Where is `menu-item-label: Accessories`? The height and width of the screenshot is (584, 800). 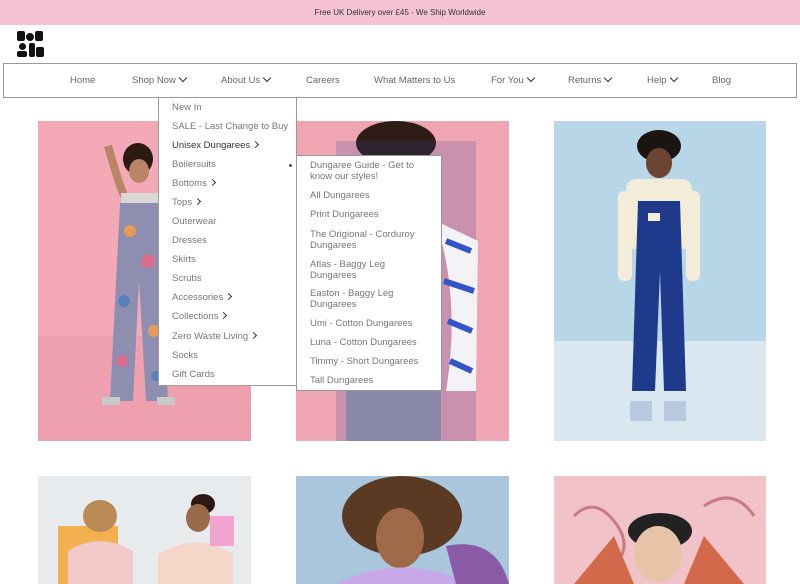 menu-item-label: Accessories is located at coordinates (198, 297).